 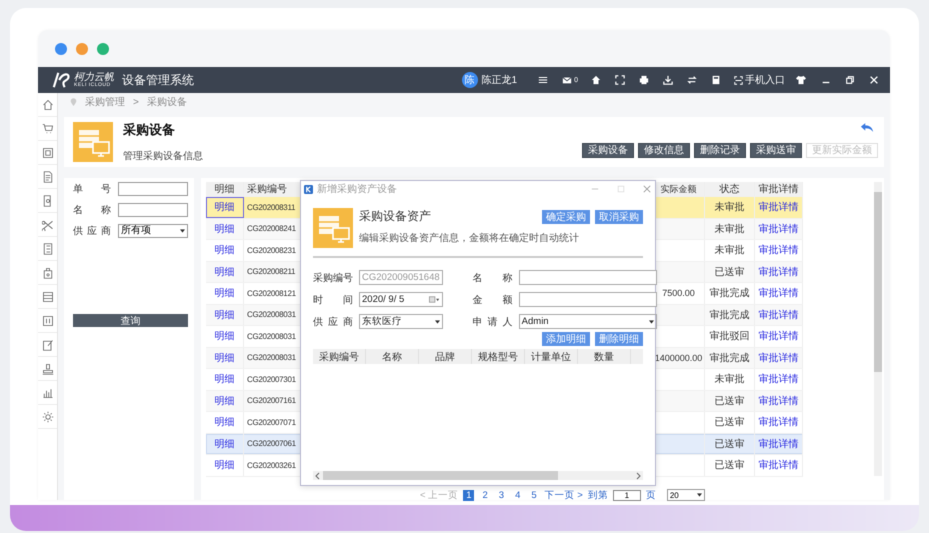 I want to click on page-subtitle: 管理采购设备信息, so click(x=163, y=156).